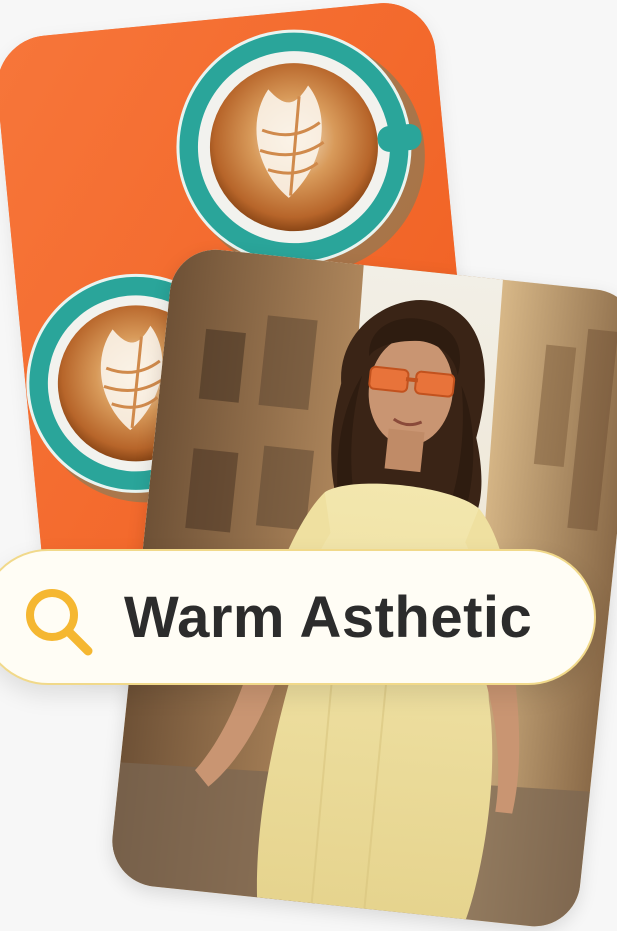 Image resolution: width=617 pixels, height=931 pixels. What do you see at coordinates (59, 622) in the screenshot?
I see `search-icon` at bounding box center [59, 622].